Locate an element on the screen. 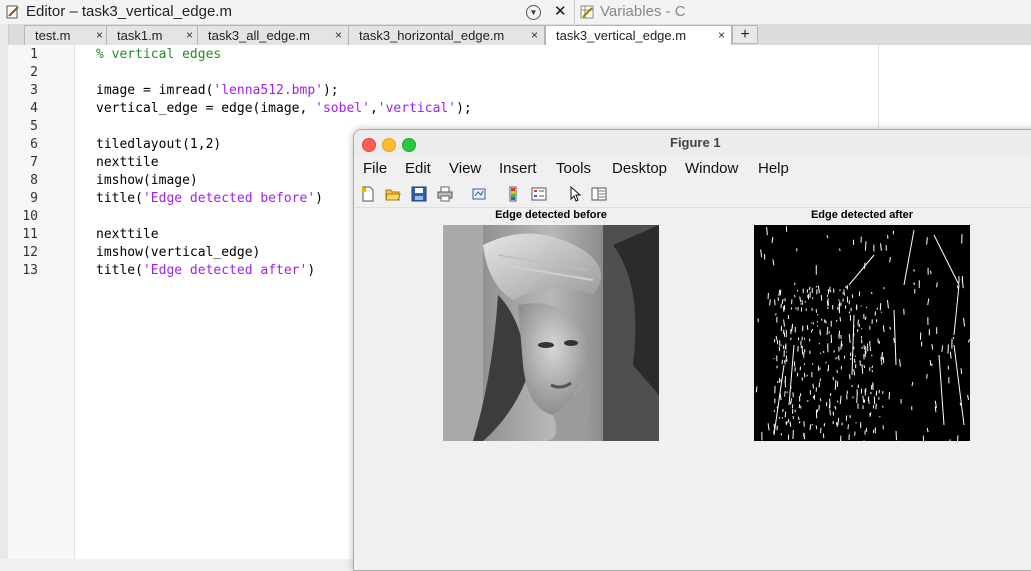 The height and width of the screenshot is (571, 1031). menu-edit: Edit is located at coordinates (418, 168).